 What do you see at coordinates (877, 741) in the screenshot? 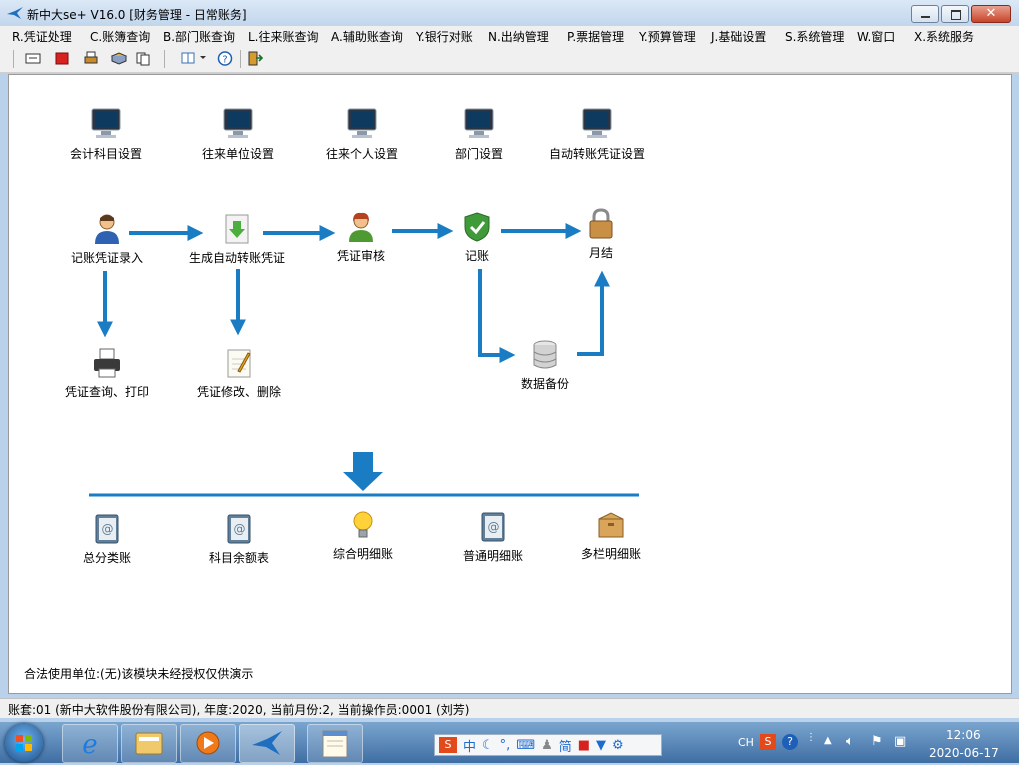
I see `action-center-icon: ⚑` at bounding box center [877, 741].